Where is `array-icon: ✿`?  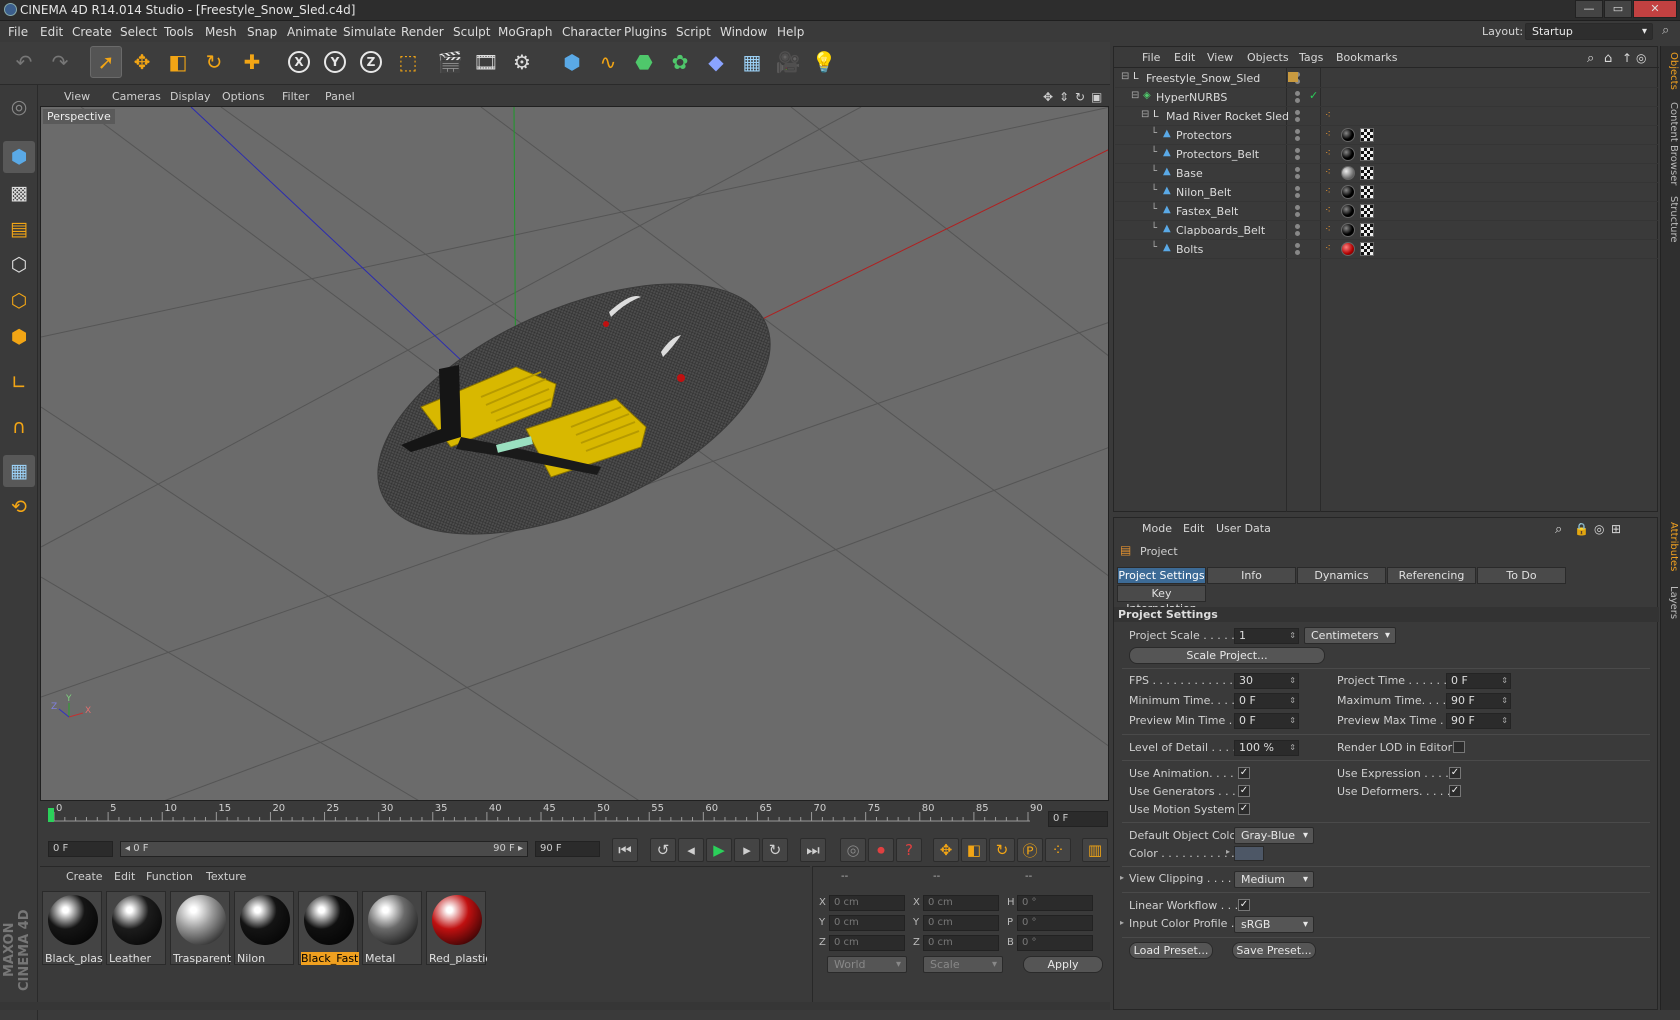
array-icon: ✿ is located at coordinates (680, 62).